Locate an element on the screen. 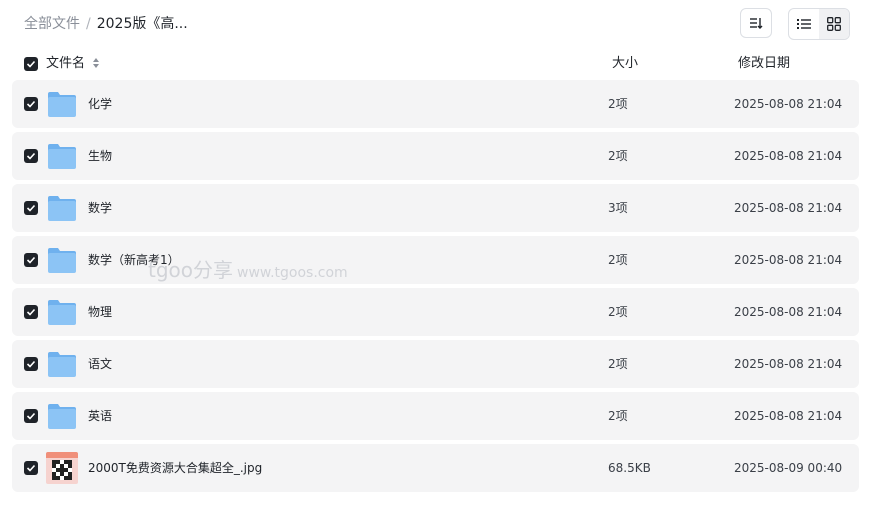 This screenshot has height=514, width=874. file-row: 英语 2项 2025-08-08 21:04 is located at coordinates (435, 416).